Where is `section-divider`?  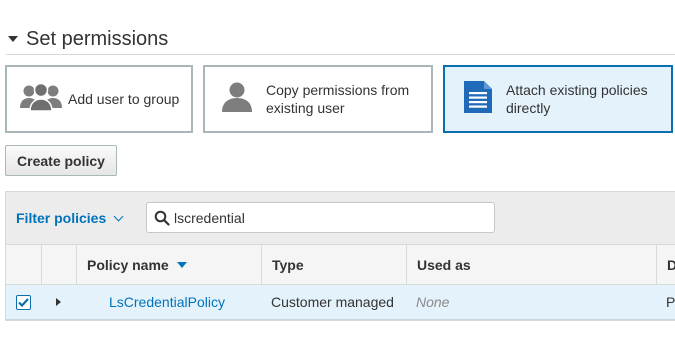 section-divider is located at coordinates (340, 54).